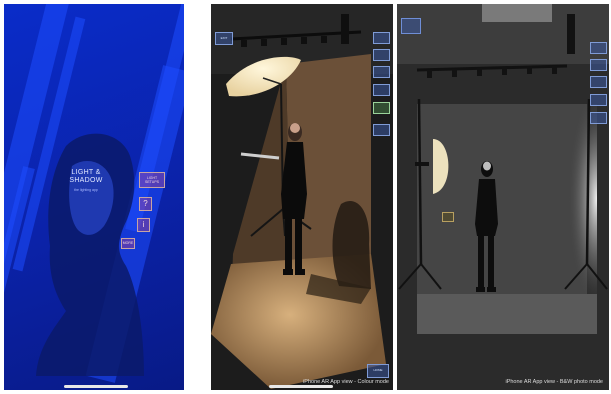 The width and height of the screenshot is (611, 394). Describe the element at coordinates (86, 172) in the screenshot. I see `title-line: LIGHT &` at that location.